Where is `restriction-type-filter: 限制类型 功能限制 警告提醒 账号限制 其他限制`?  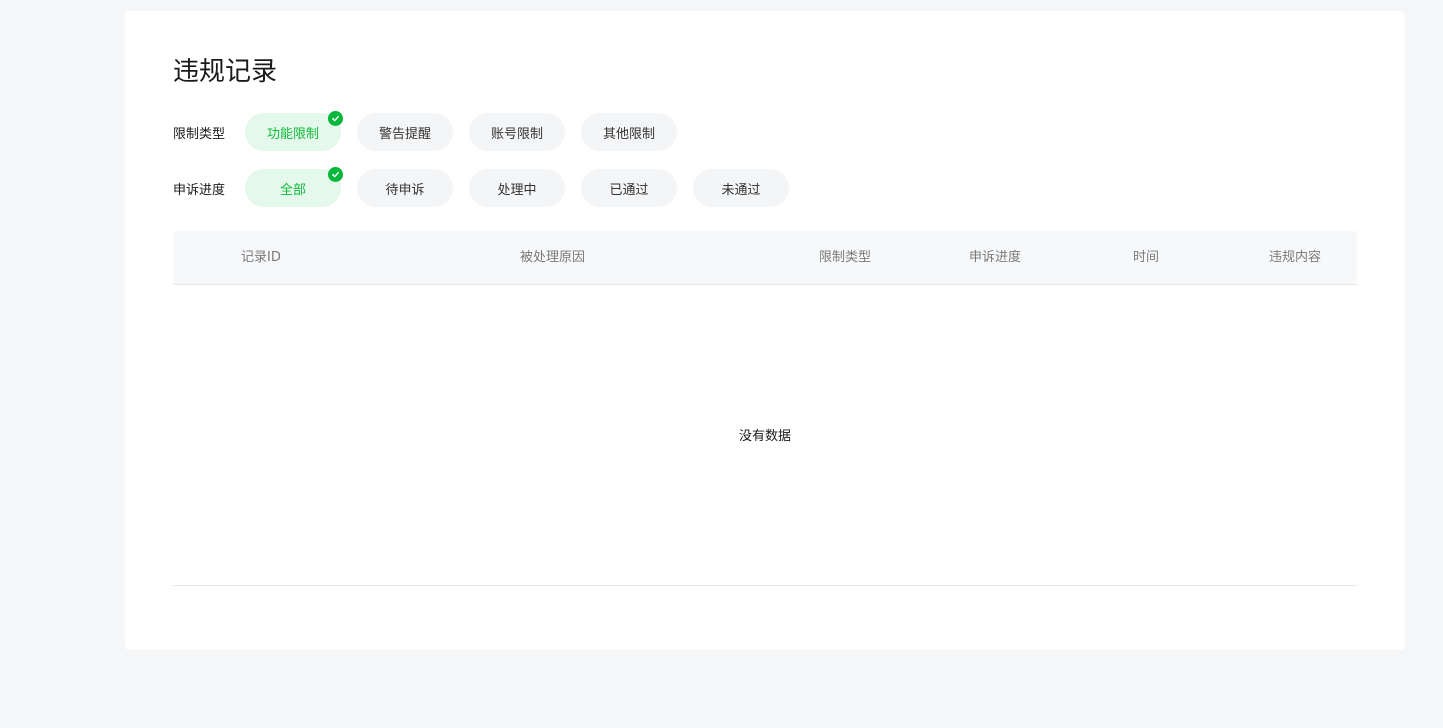 restriction-type-filter: 限制类型 功能限制 警告提醒 账号限制 其他限制 is located at coordinates (433, 131).